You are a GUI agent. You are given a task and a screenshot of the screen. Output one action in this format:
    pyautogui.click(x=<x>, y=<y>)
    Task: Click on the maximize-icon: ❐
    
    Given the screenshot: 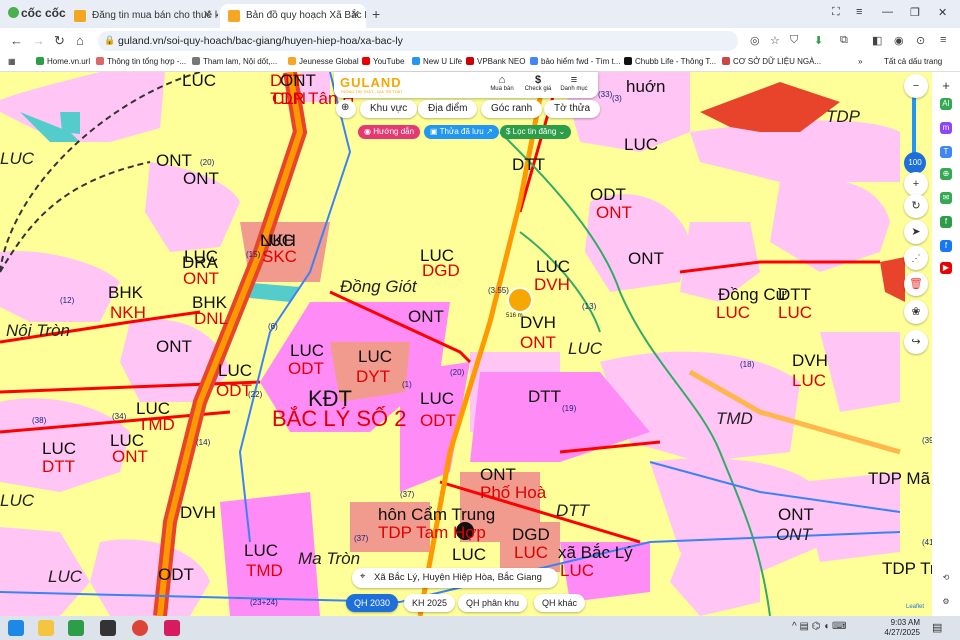 What is the action you would take?
    pyautogui.click(x=915, y=12)
    